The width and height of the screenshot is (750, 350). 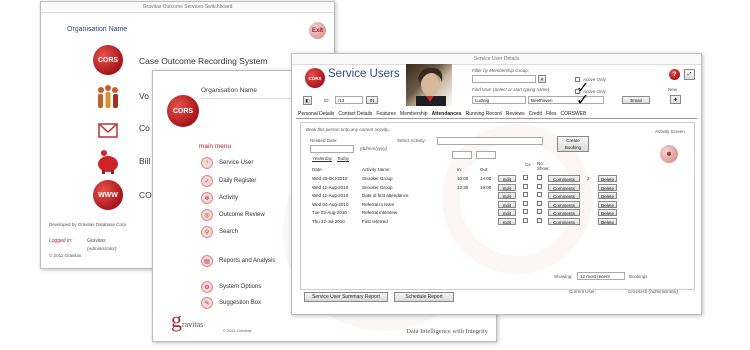 I want to click on clear-filter-button: ✕, so click(x=542, y=79).